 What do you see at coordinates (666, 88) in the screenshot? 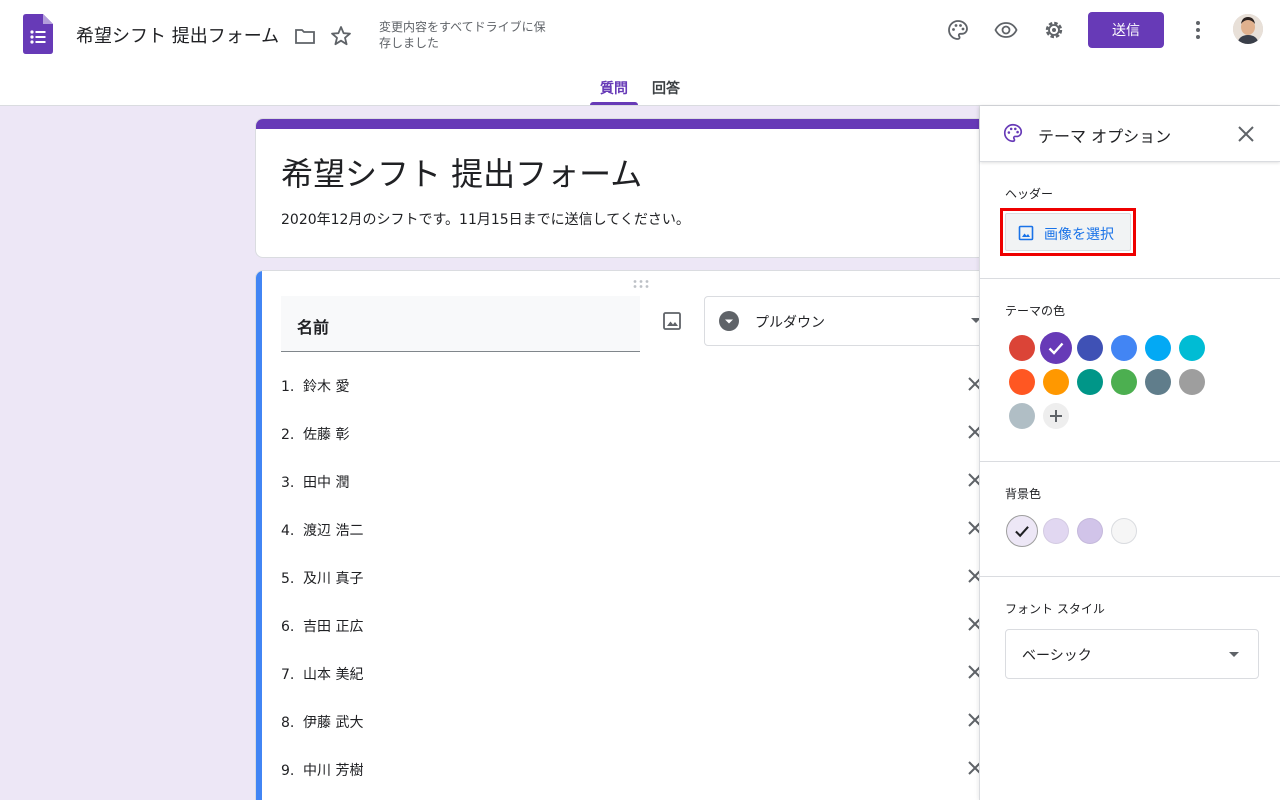
I see `tab-answers: 回答` at bounding box center [666, 88].